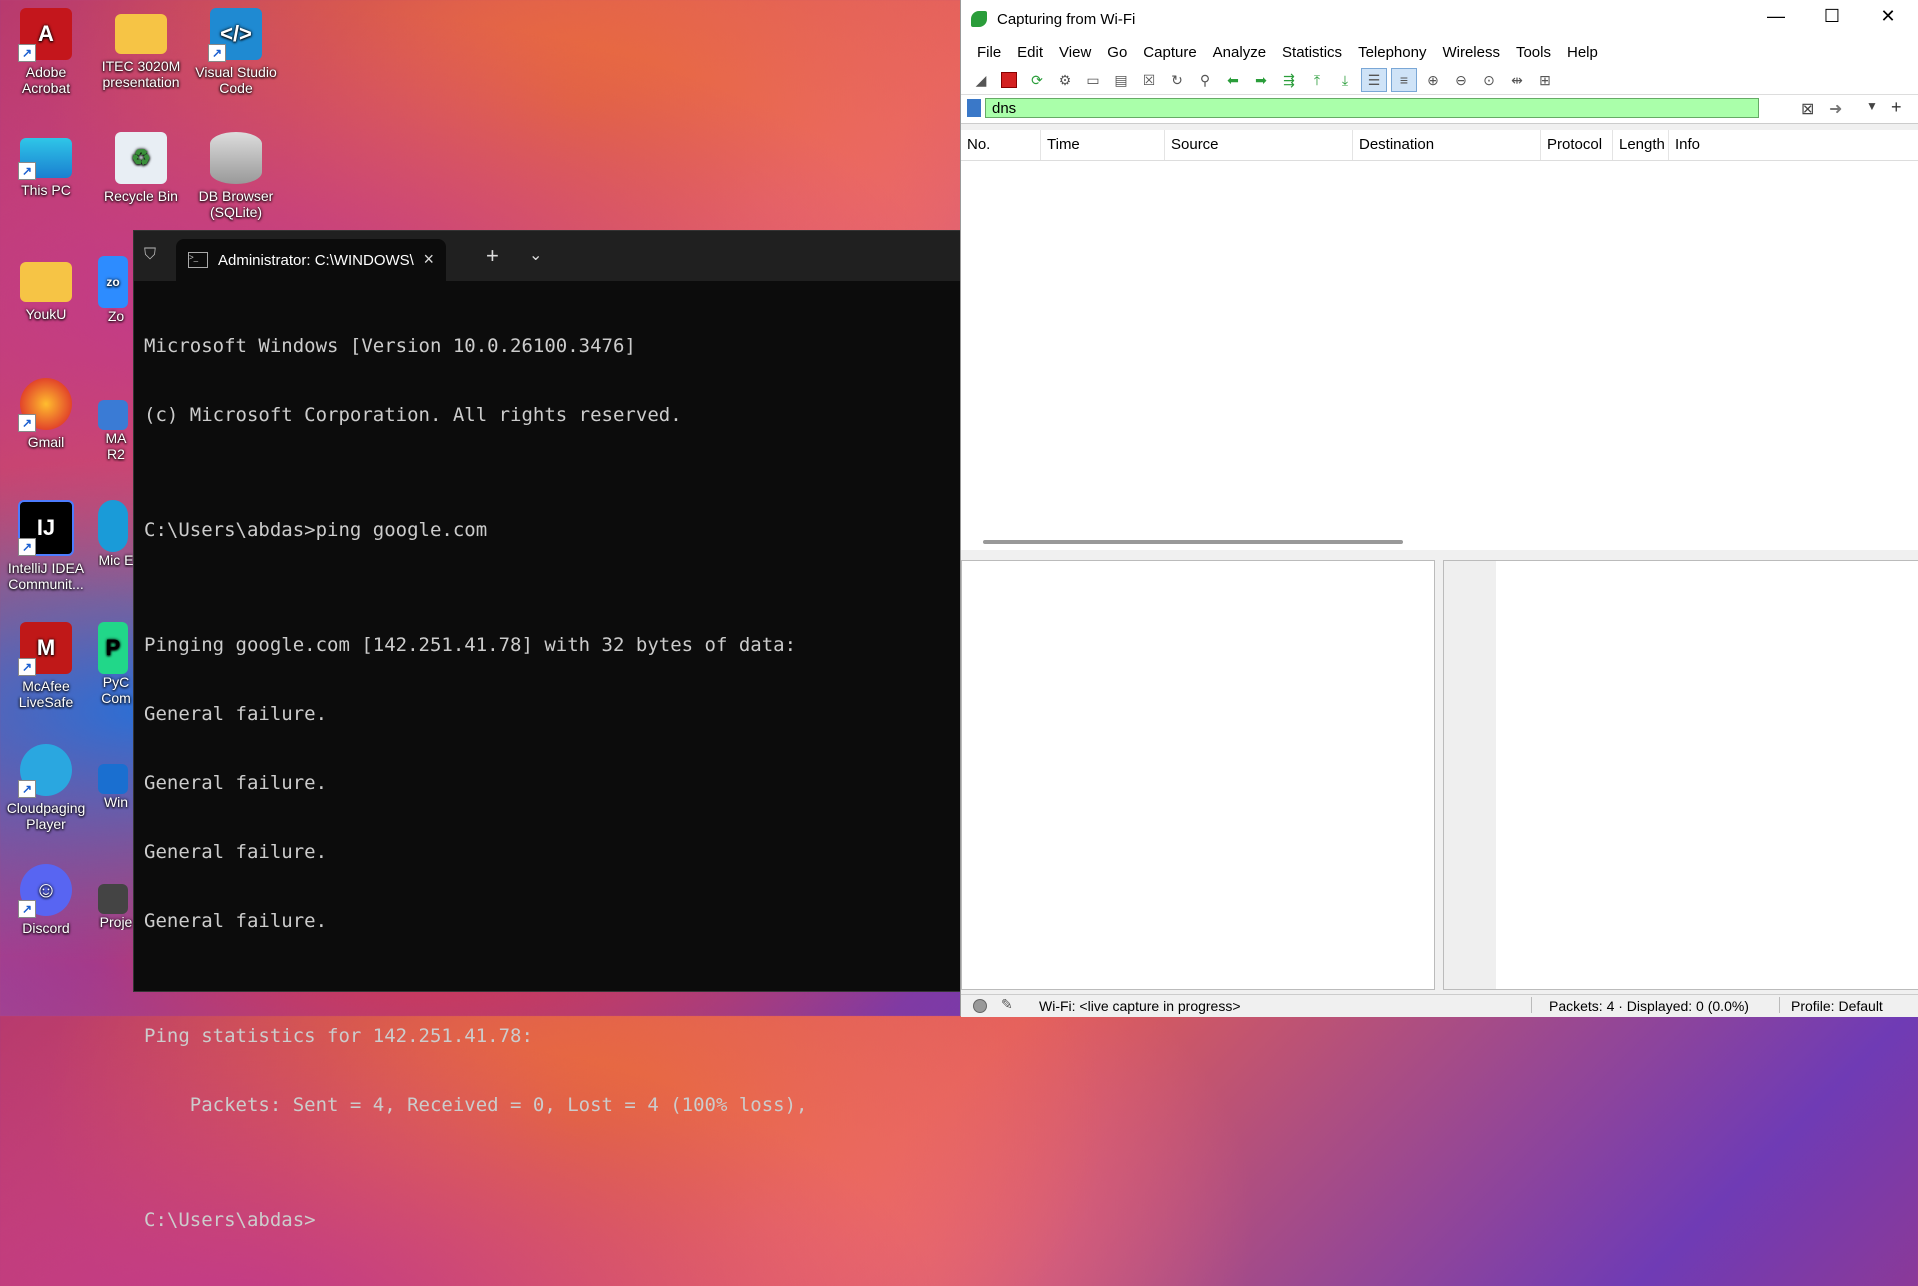  What do you see at coordinates (46, 80) in the screenshot?
I see `desktop-icon-label: Adobe Acrobat` at bounding box center [46, 80].